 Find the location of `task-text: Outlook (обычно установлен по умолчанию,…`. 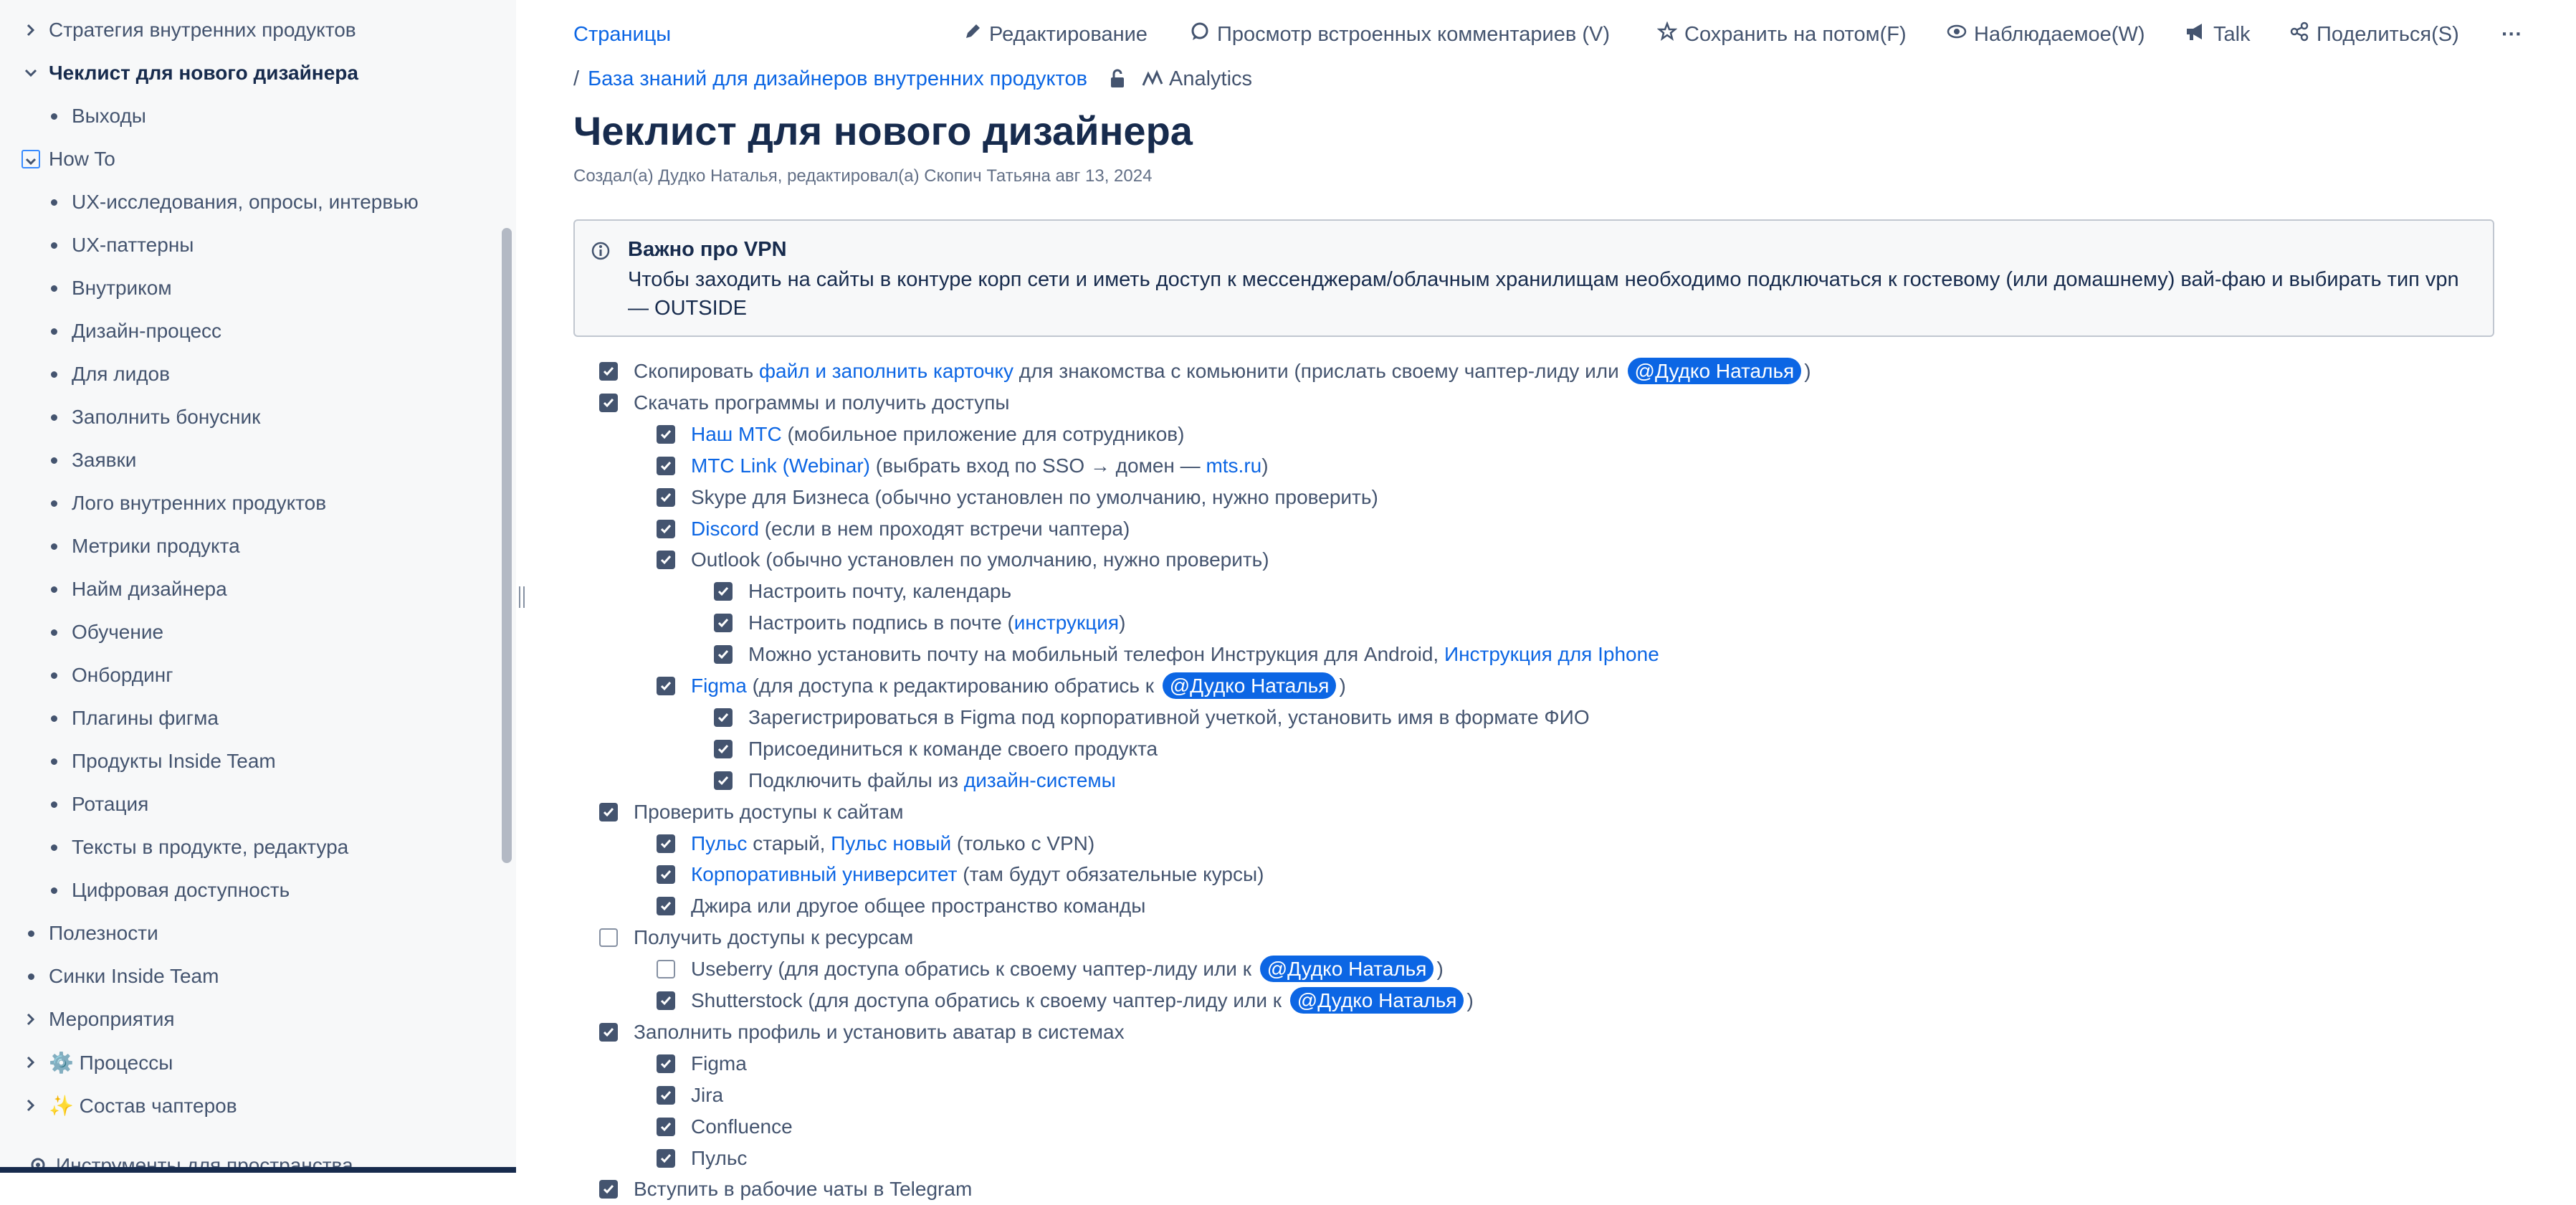

task-text: Outlook (обычно установлен по умолчанию,… is located at coordinates (980, 559).